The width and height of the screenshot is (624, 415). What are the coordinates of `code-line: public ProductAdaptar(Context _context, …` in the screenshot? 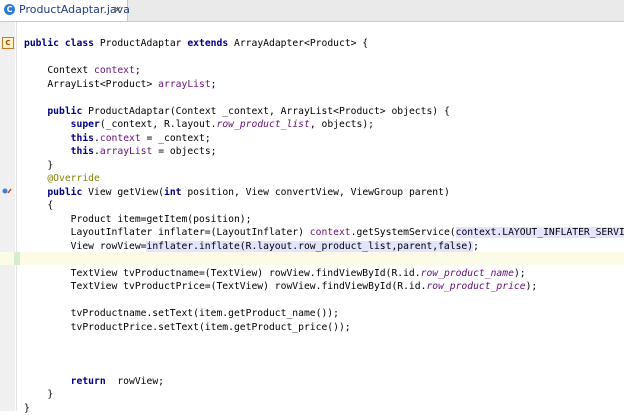 It's located at (237, 112).